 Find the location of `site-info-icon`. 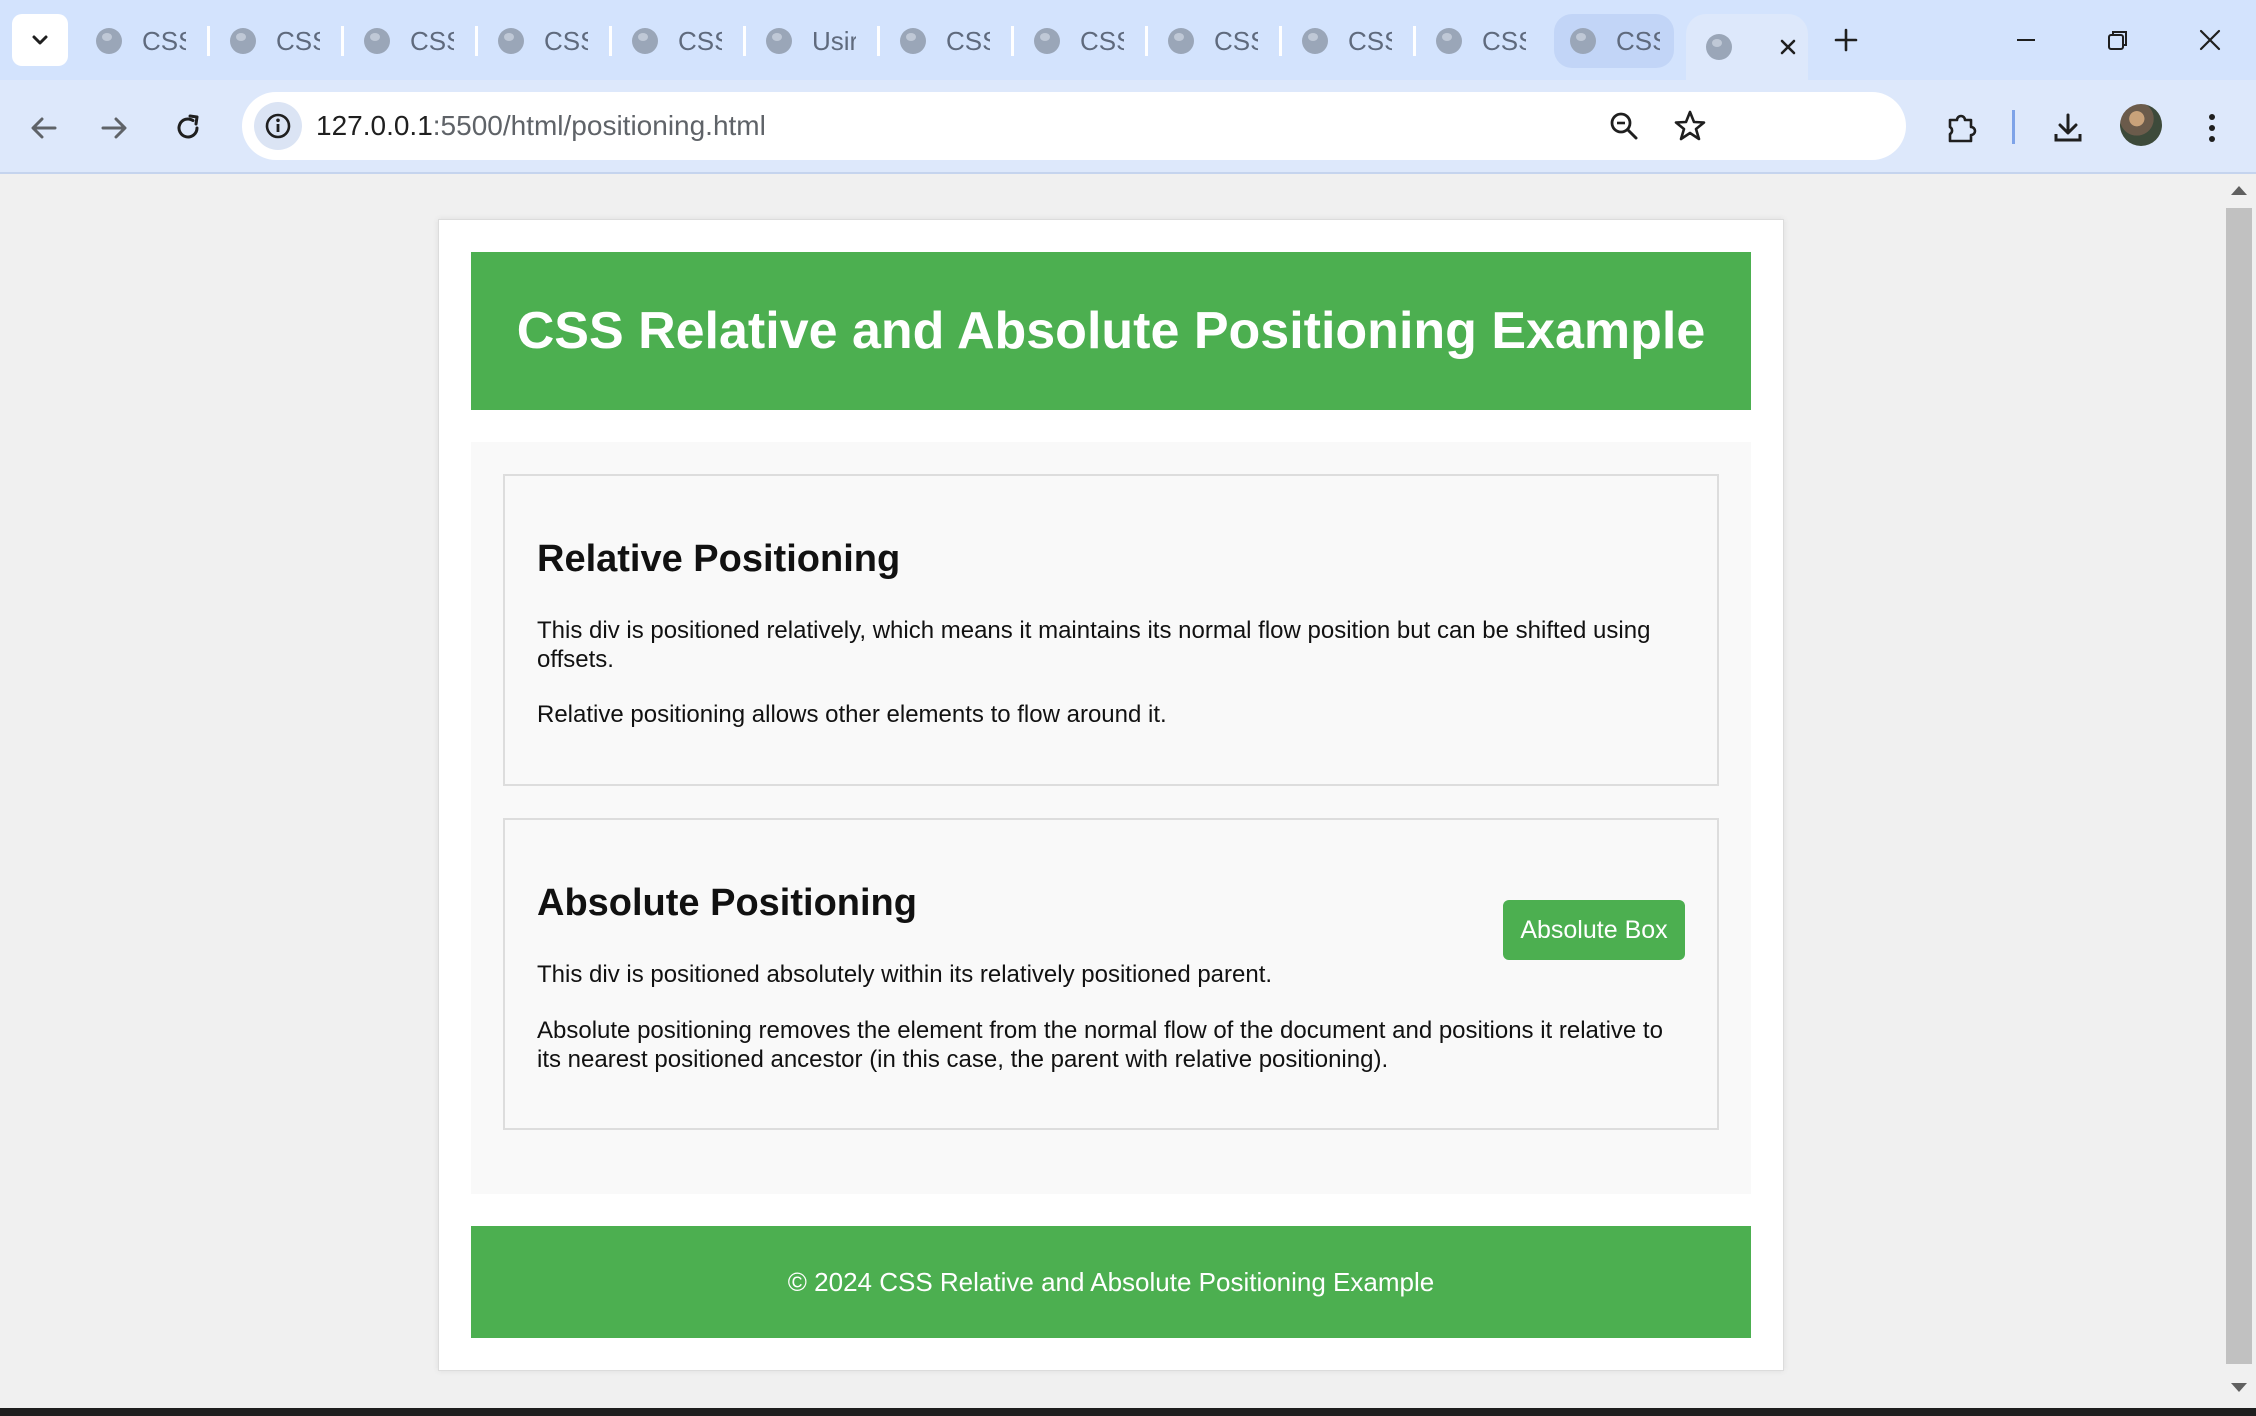

site-info-icon is located at coordinates (278, 126).